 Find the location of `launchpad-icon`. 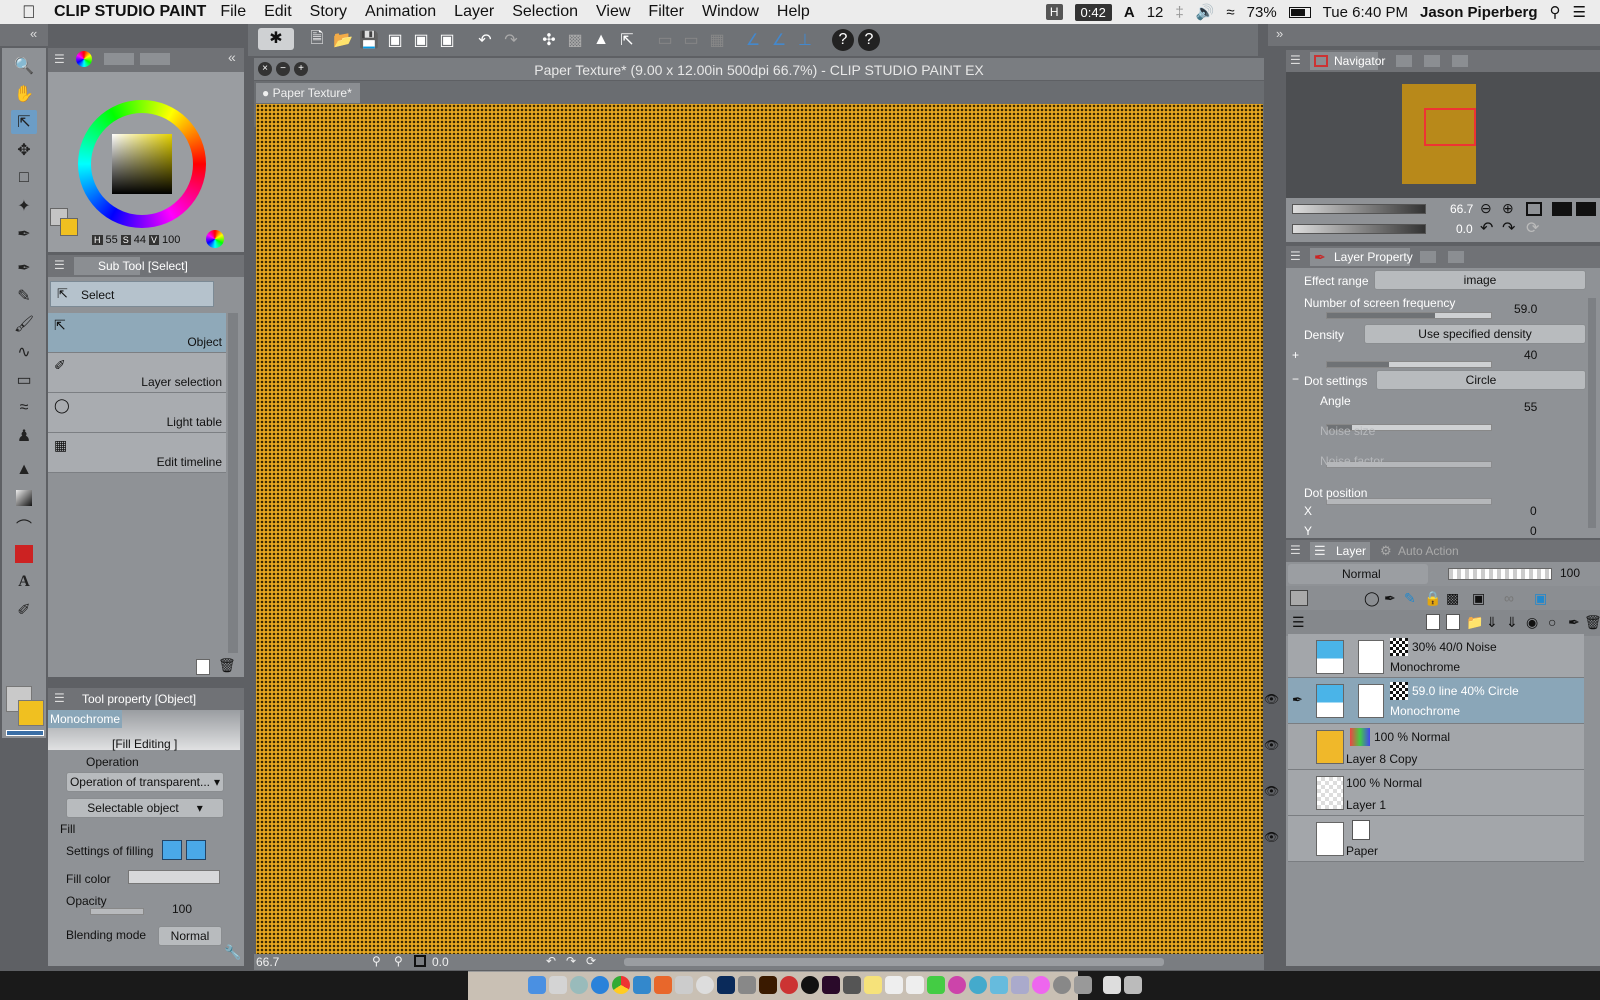

launchpad-icon is located at coordinates (558, 985).